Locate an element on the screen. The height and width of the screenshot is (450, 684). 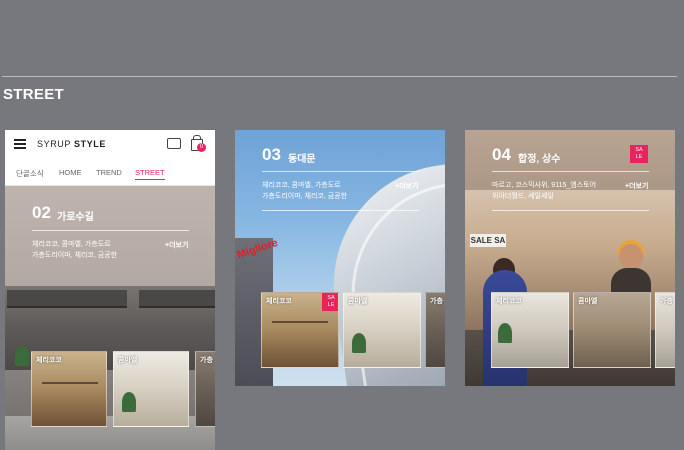
person-photo is located at coordinates (631, 257).